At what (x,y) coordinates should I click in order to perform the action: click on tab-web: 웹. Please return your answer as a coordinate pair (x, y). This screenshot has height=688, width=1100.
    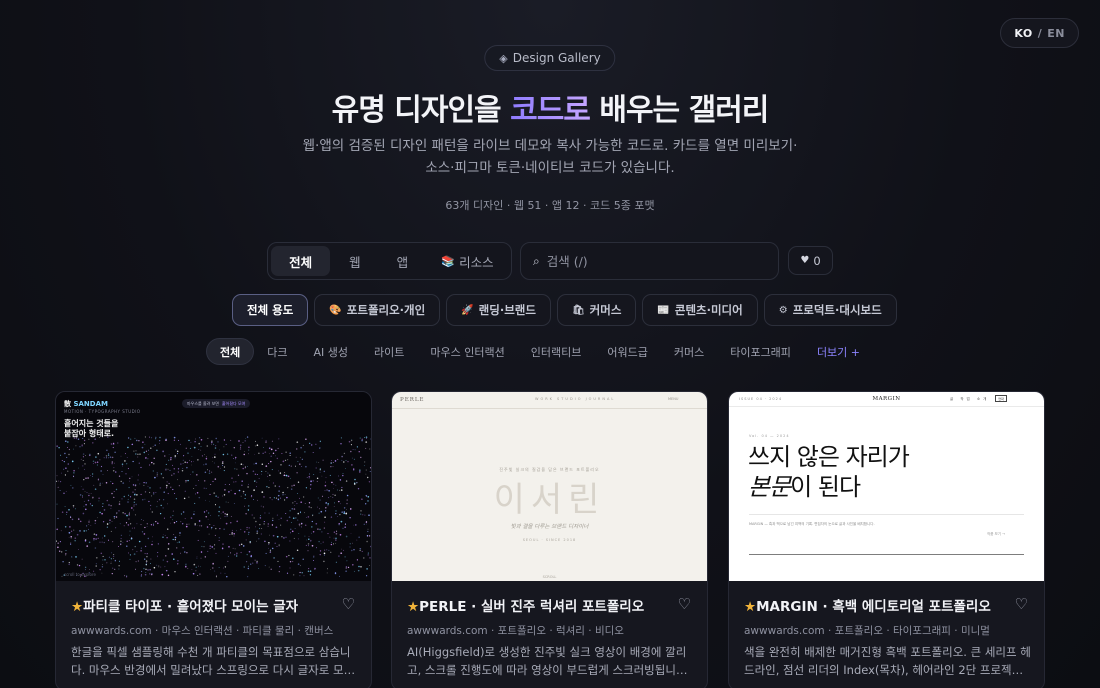
    Looking at the image, I should click on (354, 261).